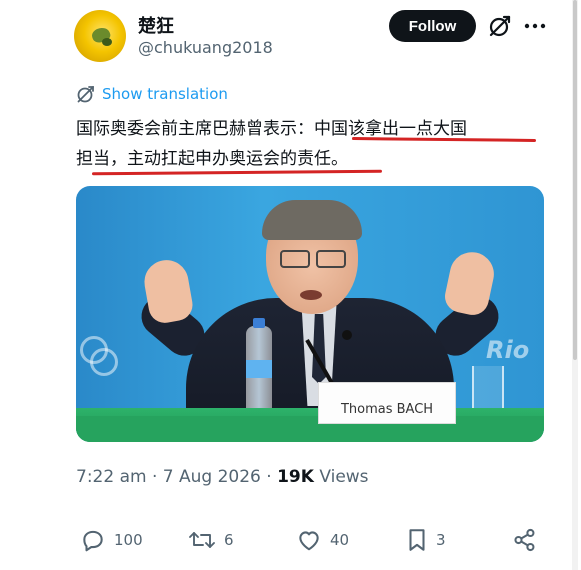 This screenshot has width=581, height=570. I want to click on like-count: 40, so click(340, 540).